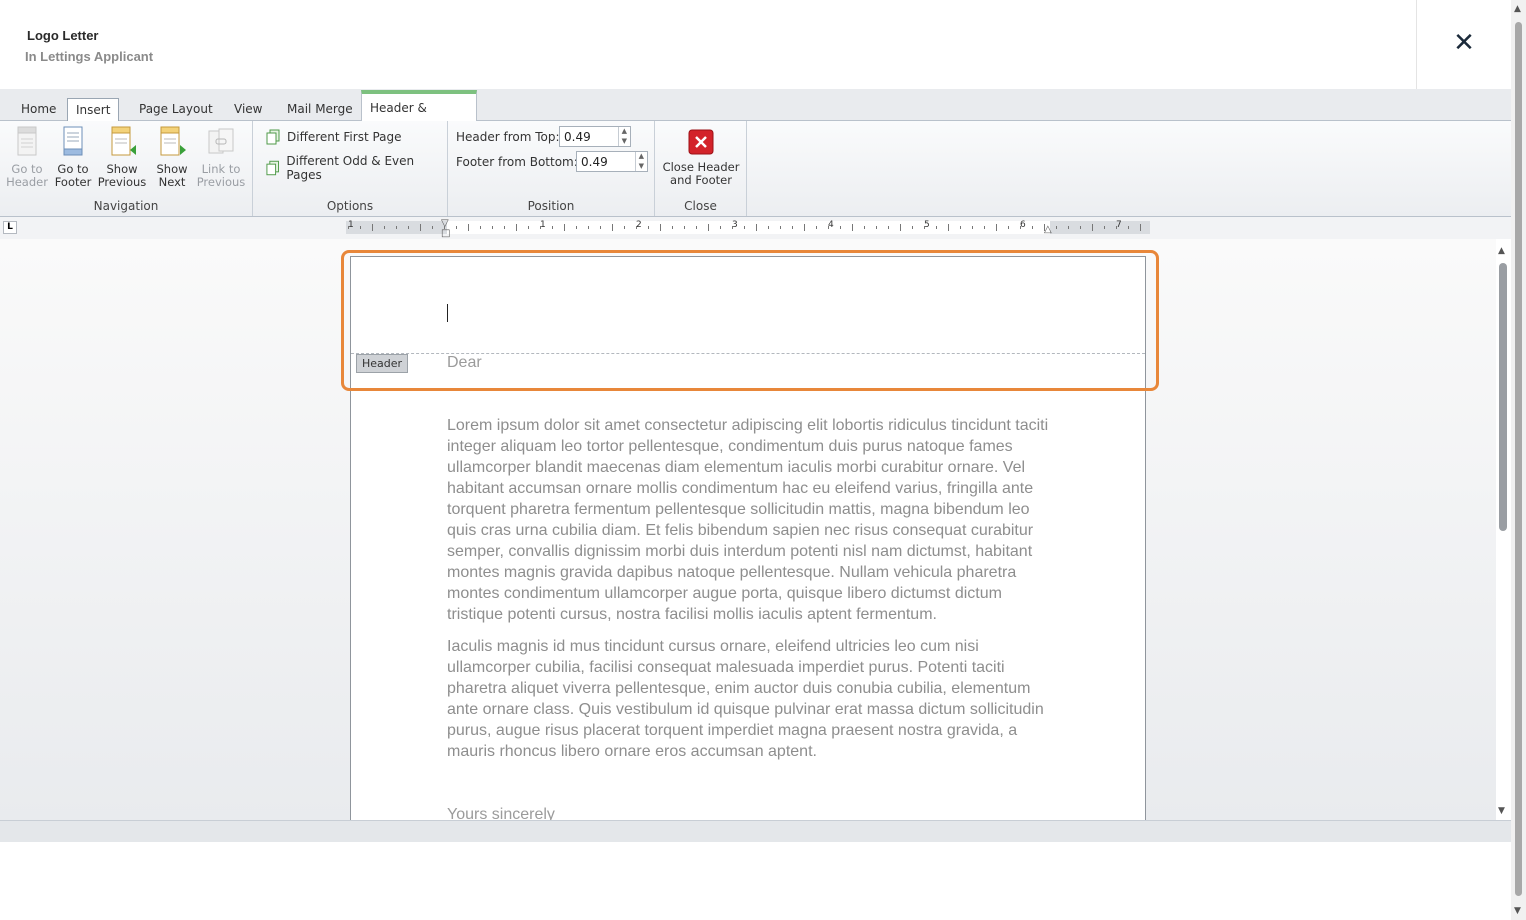  I want to click on tab-mail-merge: Mail Merge, so click(320, 109).